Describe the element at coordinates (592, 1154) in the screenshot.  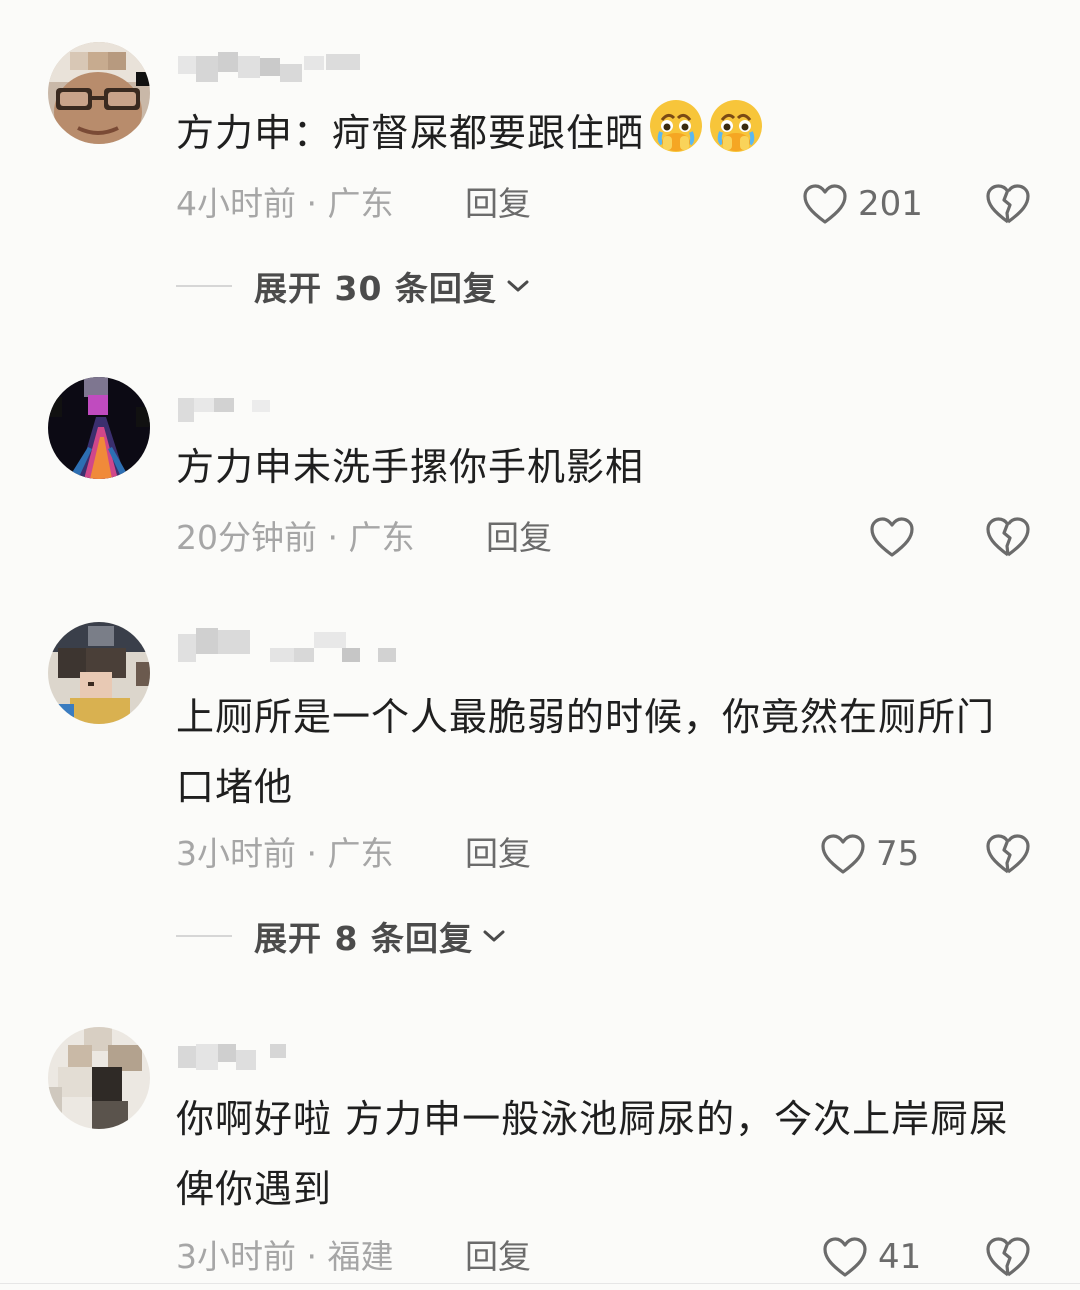
I see `comment-text: 你啊好啦 方力申一般泳池屙尿的，今次上岸屙屎俾你遇到` at that location.